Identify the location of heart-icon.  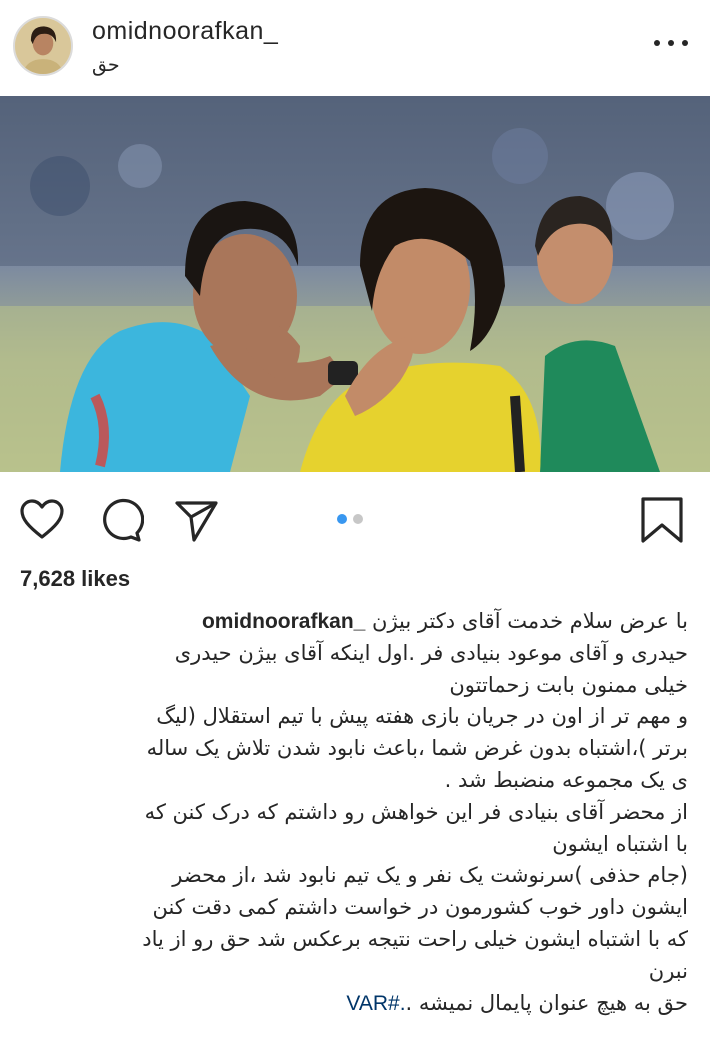
(42, 520).